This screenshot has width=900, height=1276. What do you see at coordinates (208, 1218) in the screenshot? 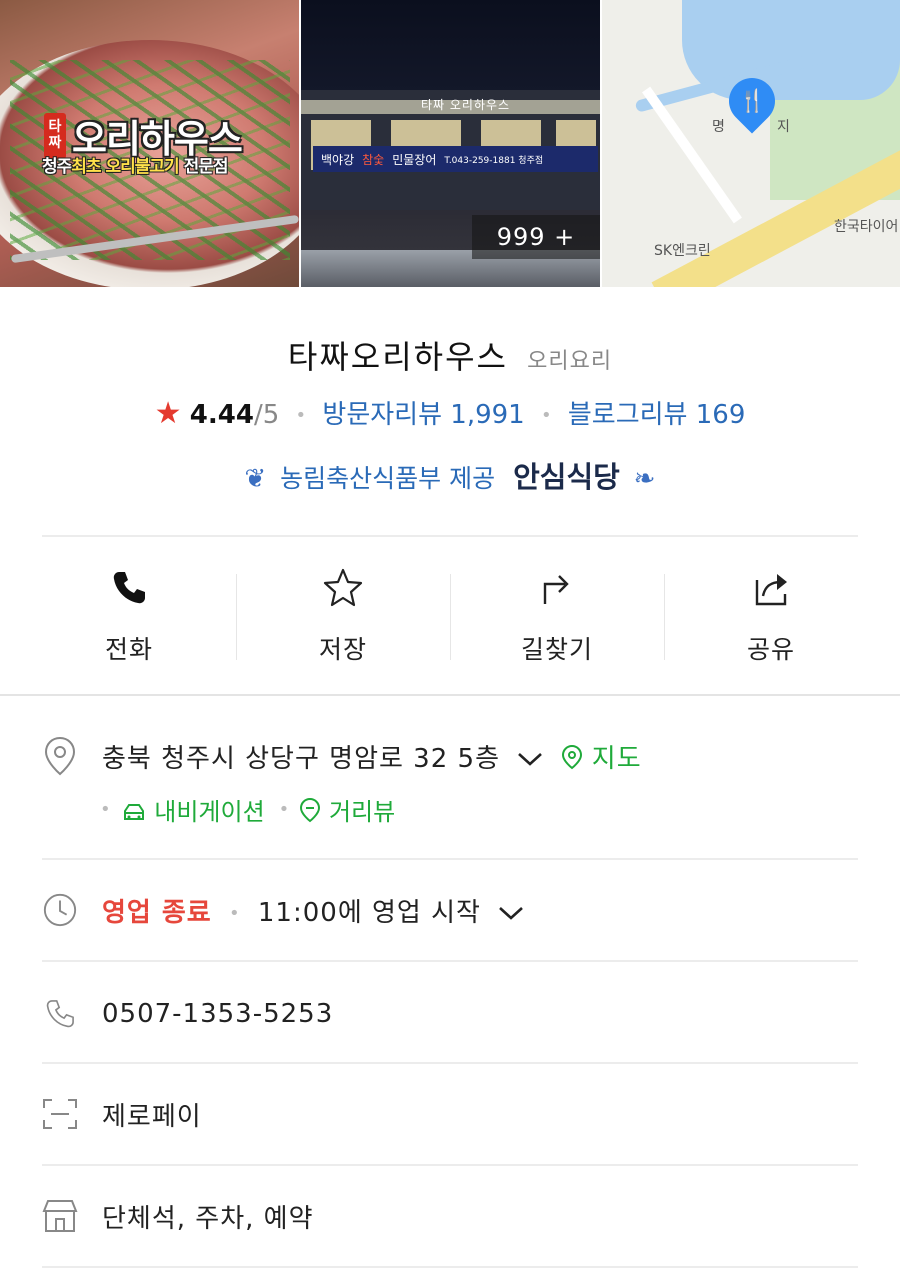
I see `amenities-list: 단체석, 주차, 예약` at bounding box center [208, 1218].